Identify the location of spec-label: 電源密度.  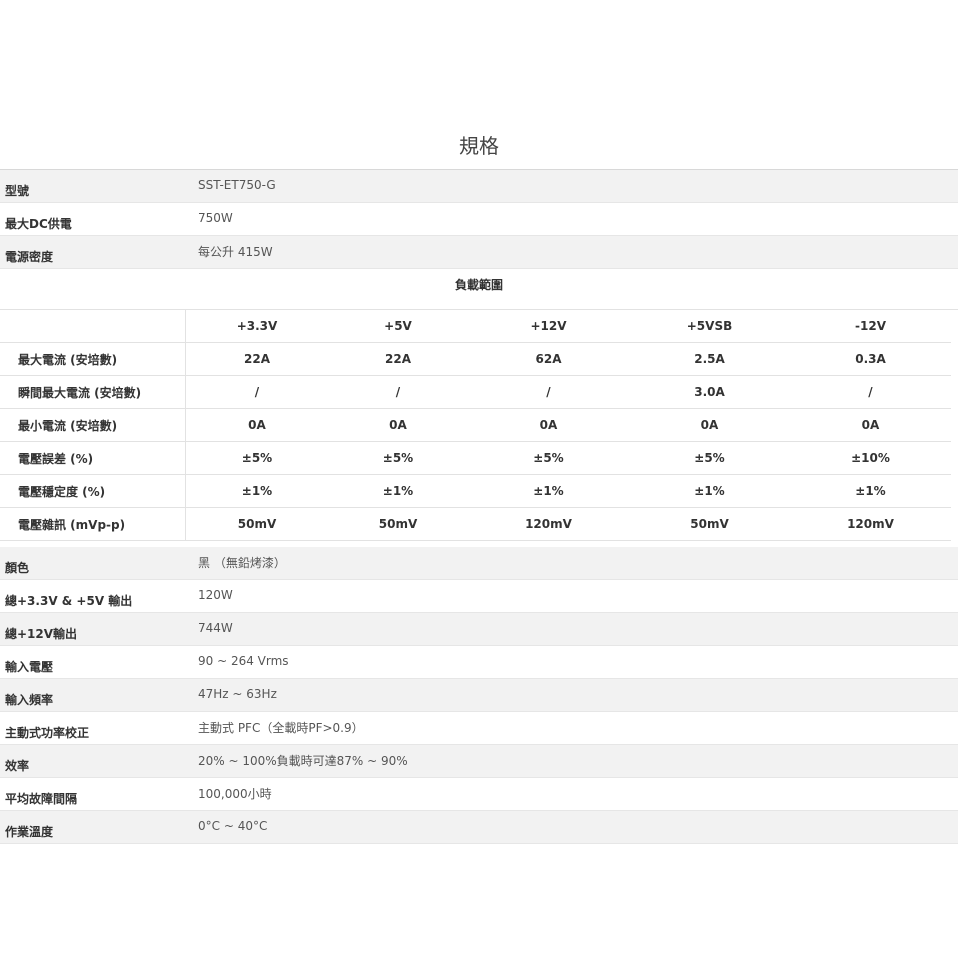
(29, 256).